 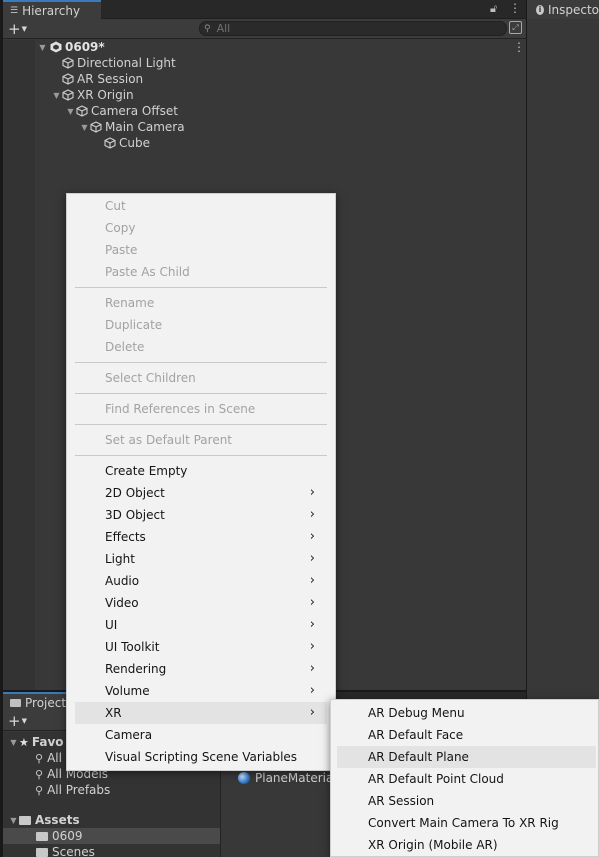 I want to click on tab-hierarchy: ☰ Hierarchy, so click(x=52, y=9).